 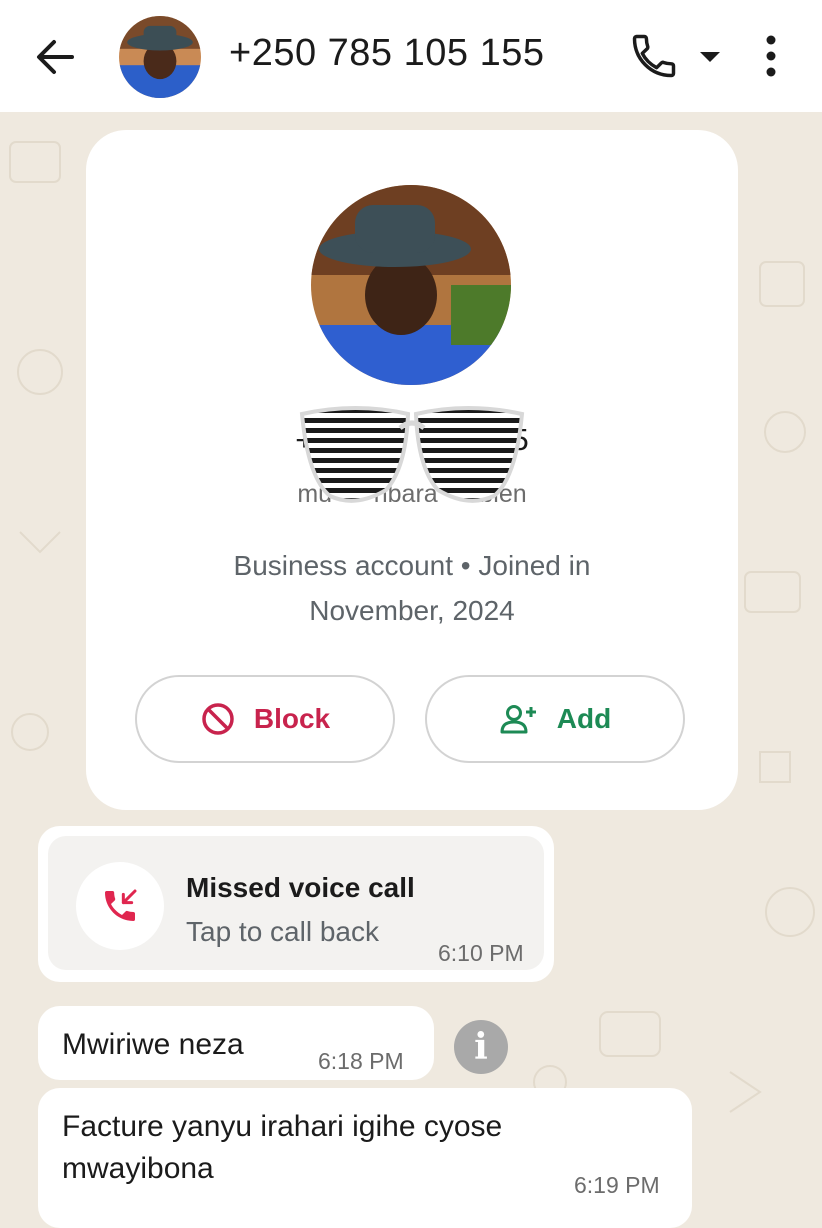 I want to click on top-app-bar: +250 785 105 155, so click(x=411, y=56).